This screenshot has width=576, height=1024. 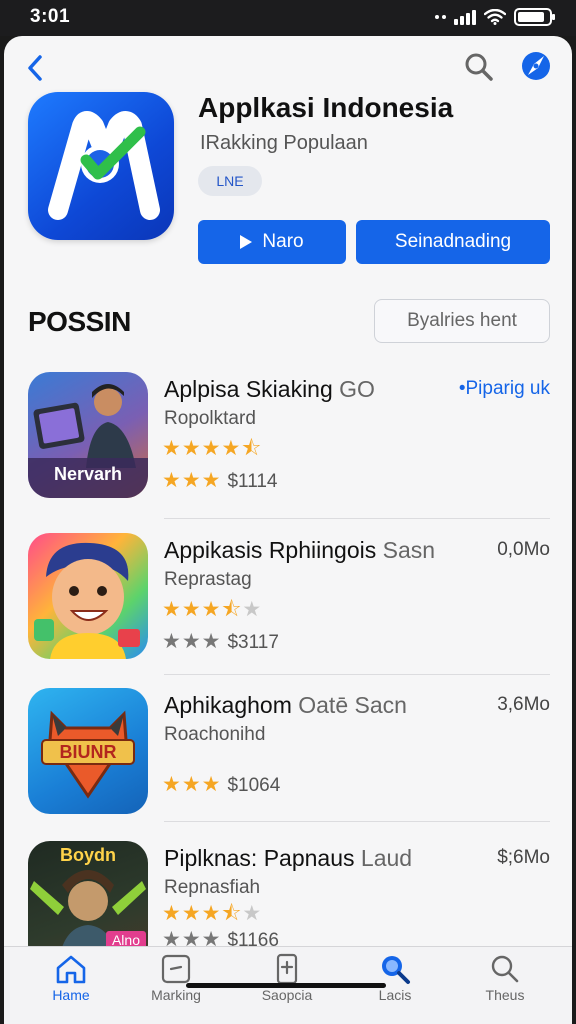 I want to click on thumbnail-label: BIUNR, so click(x=88, y=752).